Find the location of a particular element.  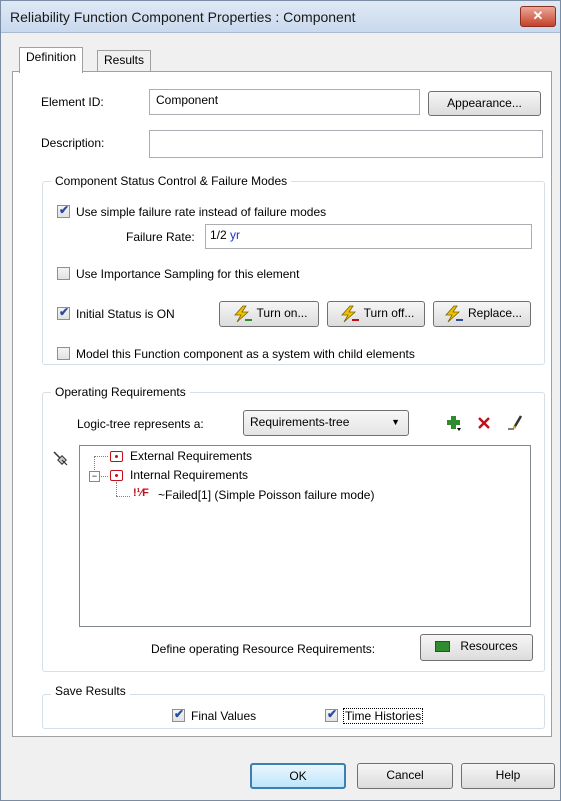

pin-icon is located at coordinates (60, 458).